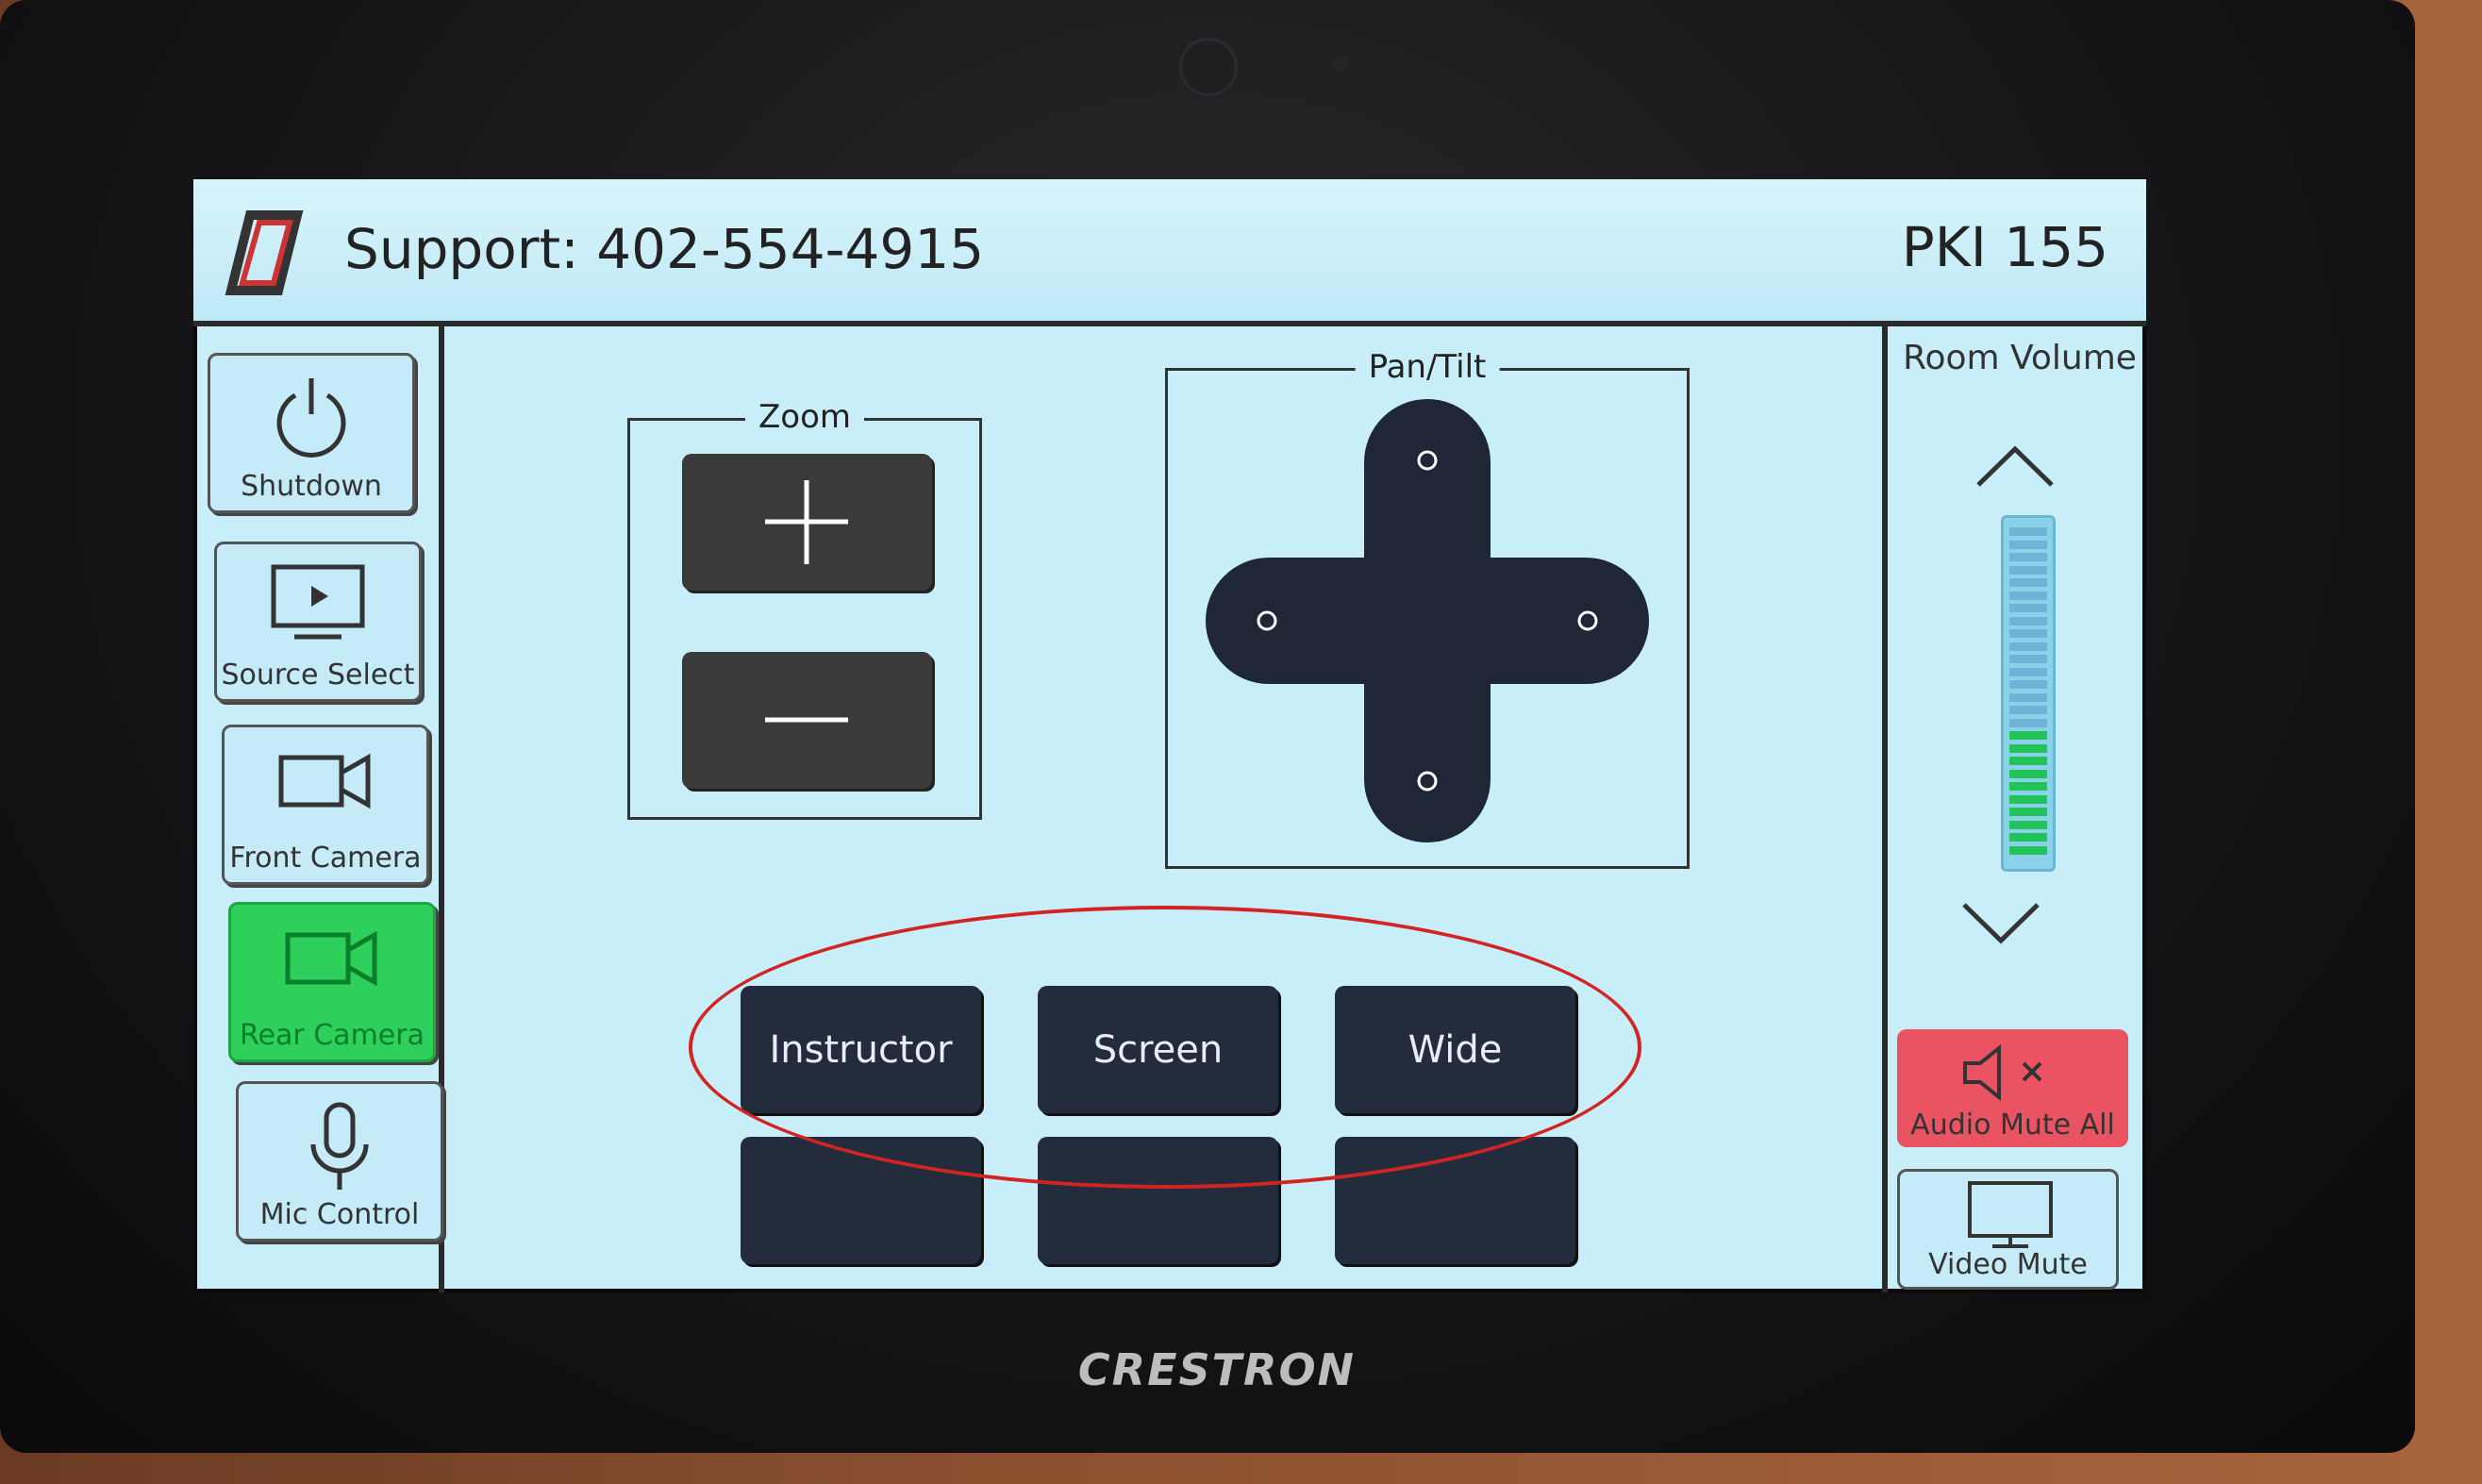 The height and width of the screenshot is (1484, 2482). I want to click on header-bar: Support: 402-554-4915 PKI 155, so click(1169, 252).